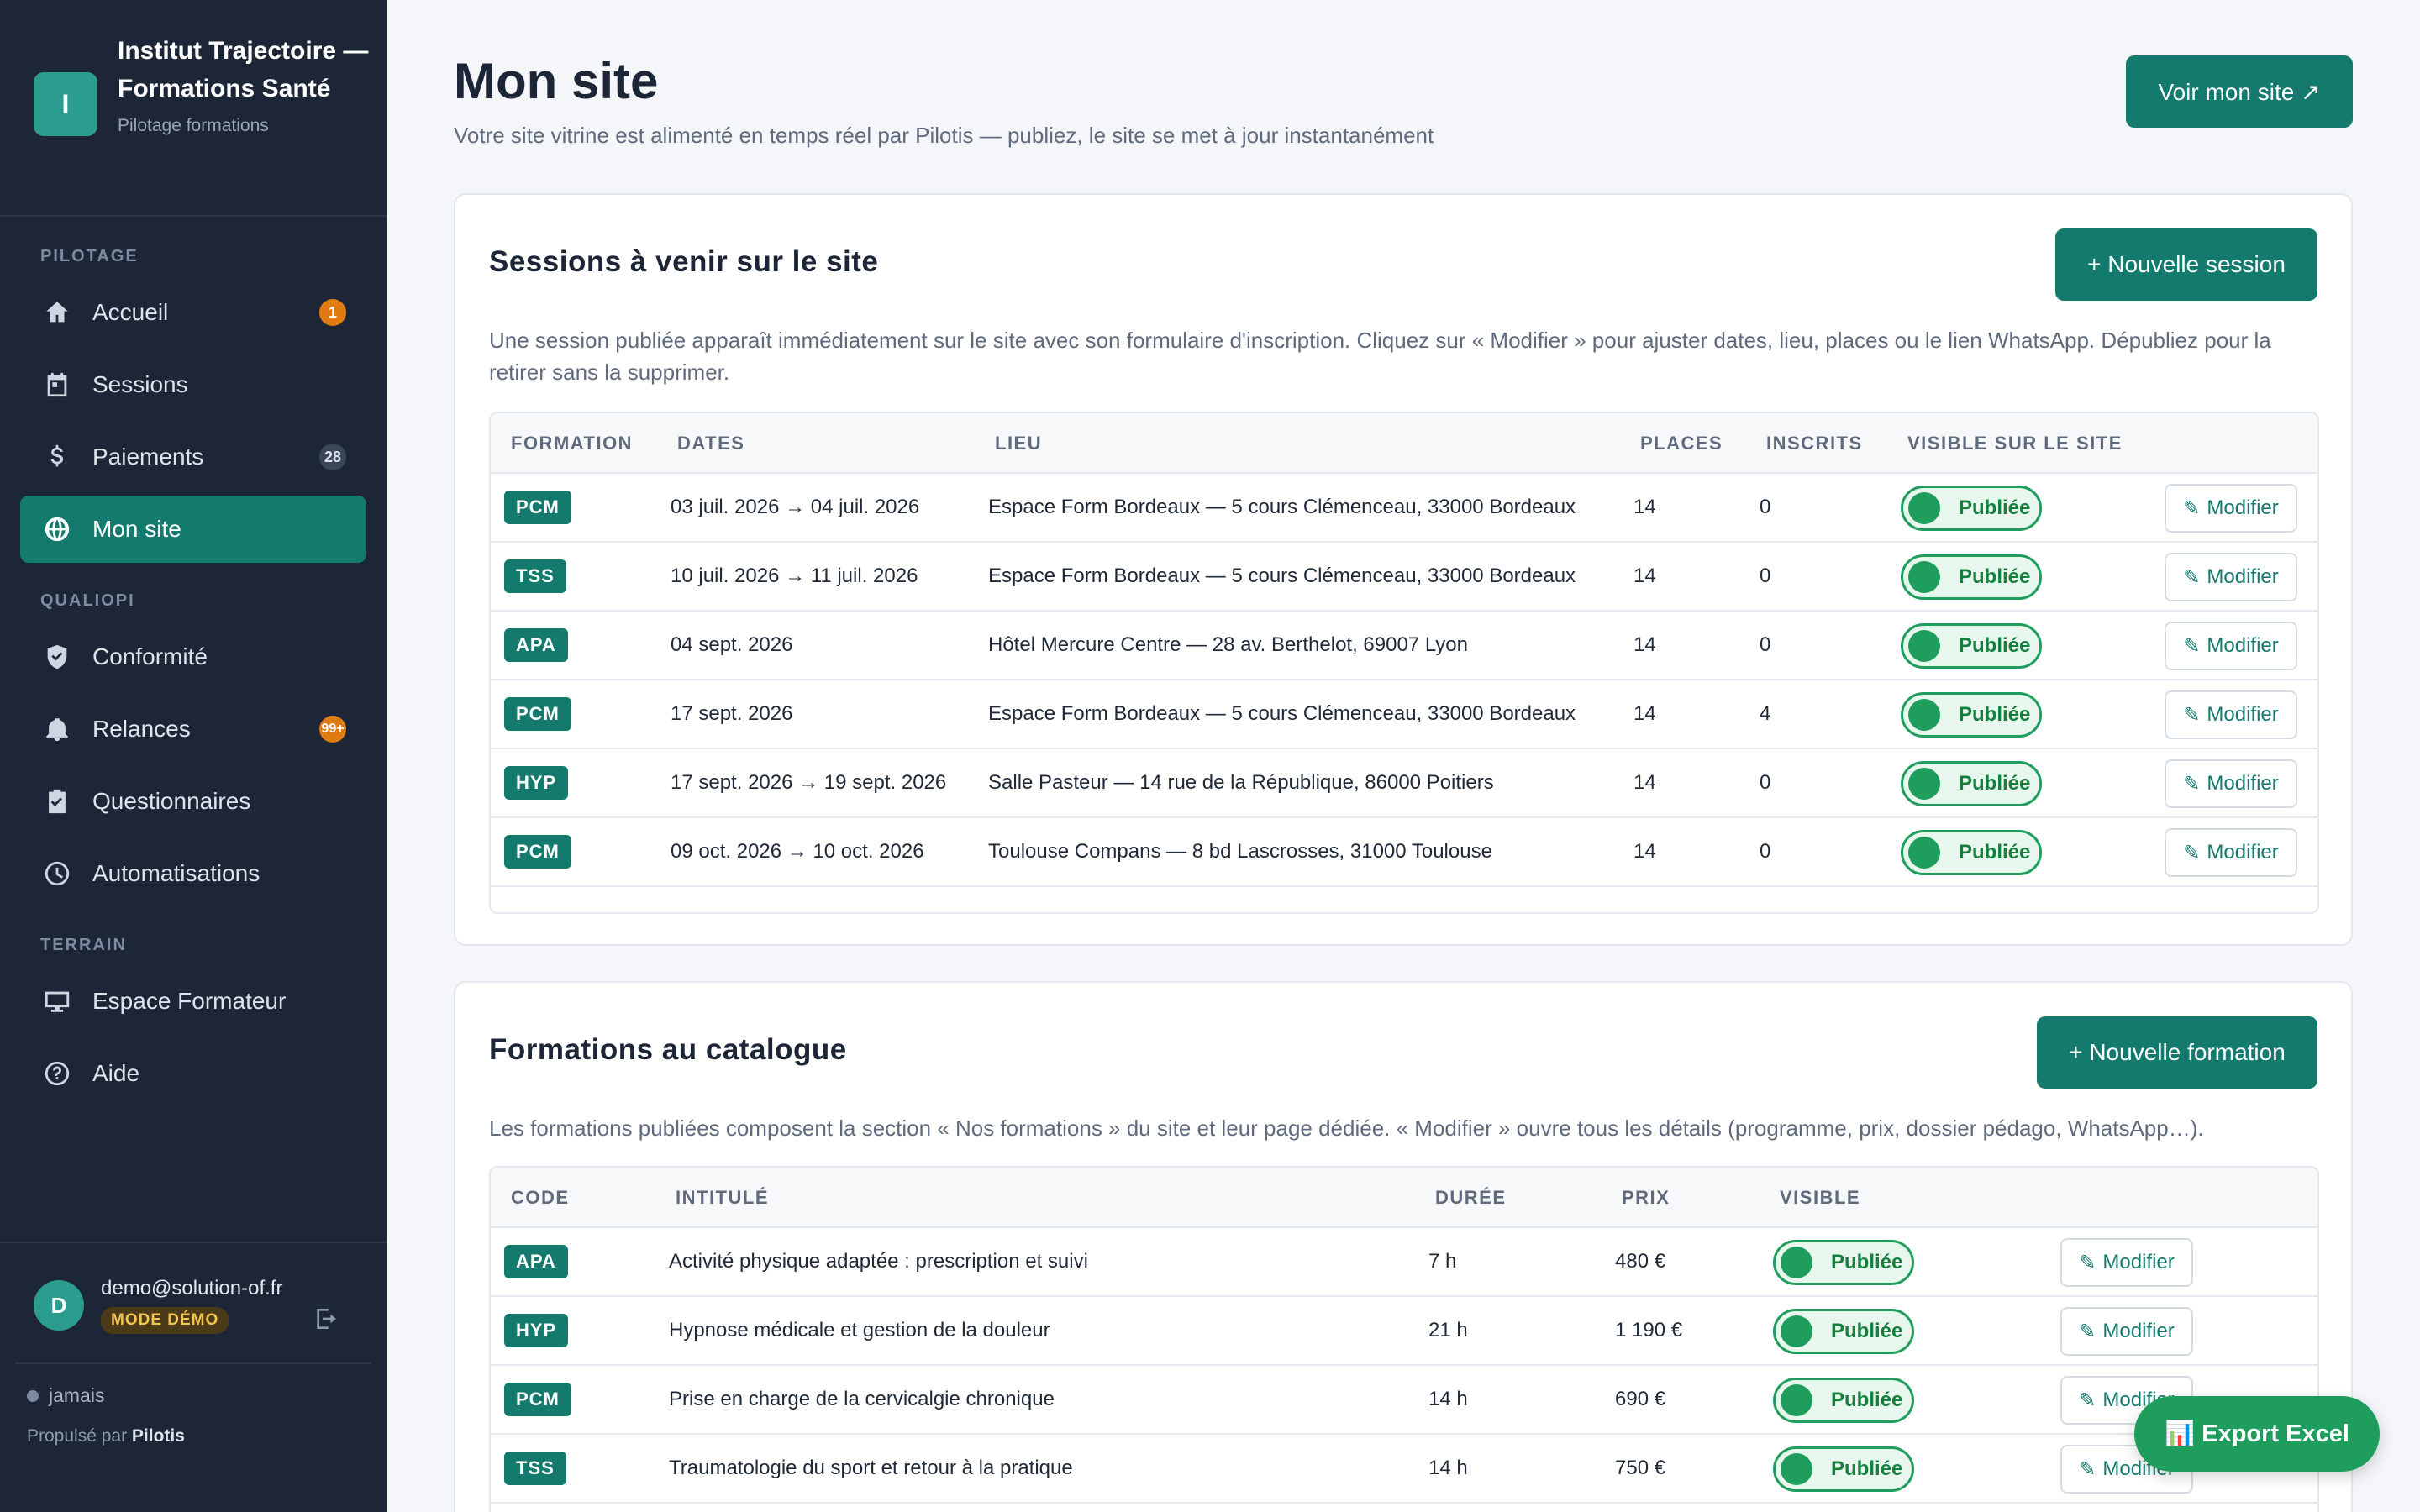 This screenshot has width=2420, height=1512. I want to click on column-header: DATES, so click(711, 443).